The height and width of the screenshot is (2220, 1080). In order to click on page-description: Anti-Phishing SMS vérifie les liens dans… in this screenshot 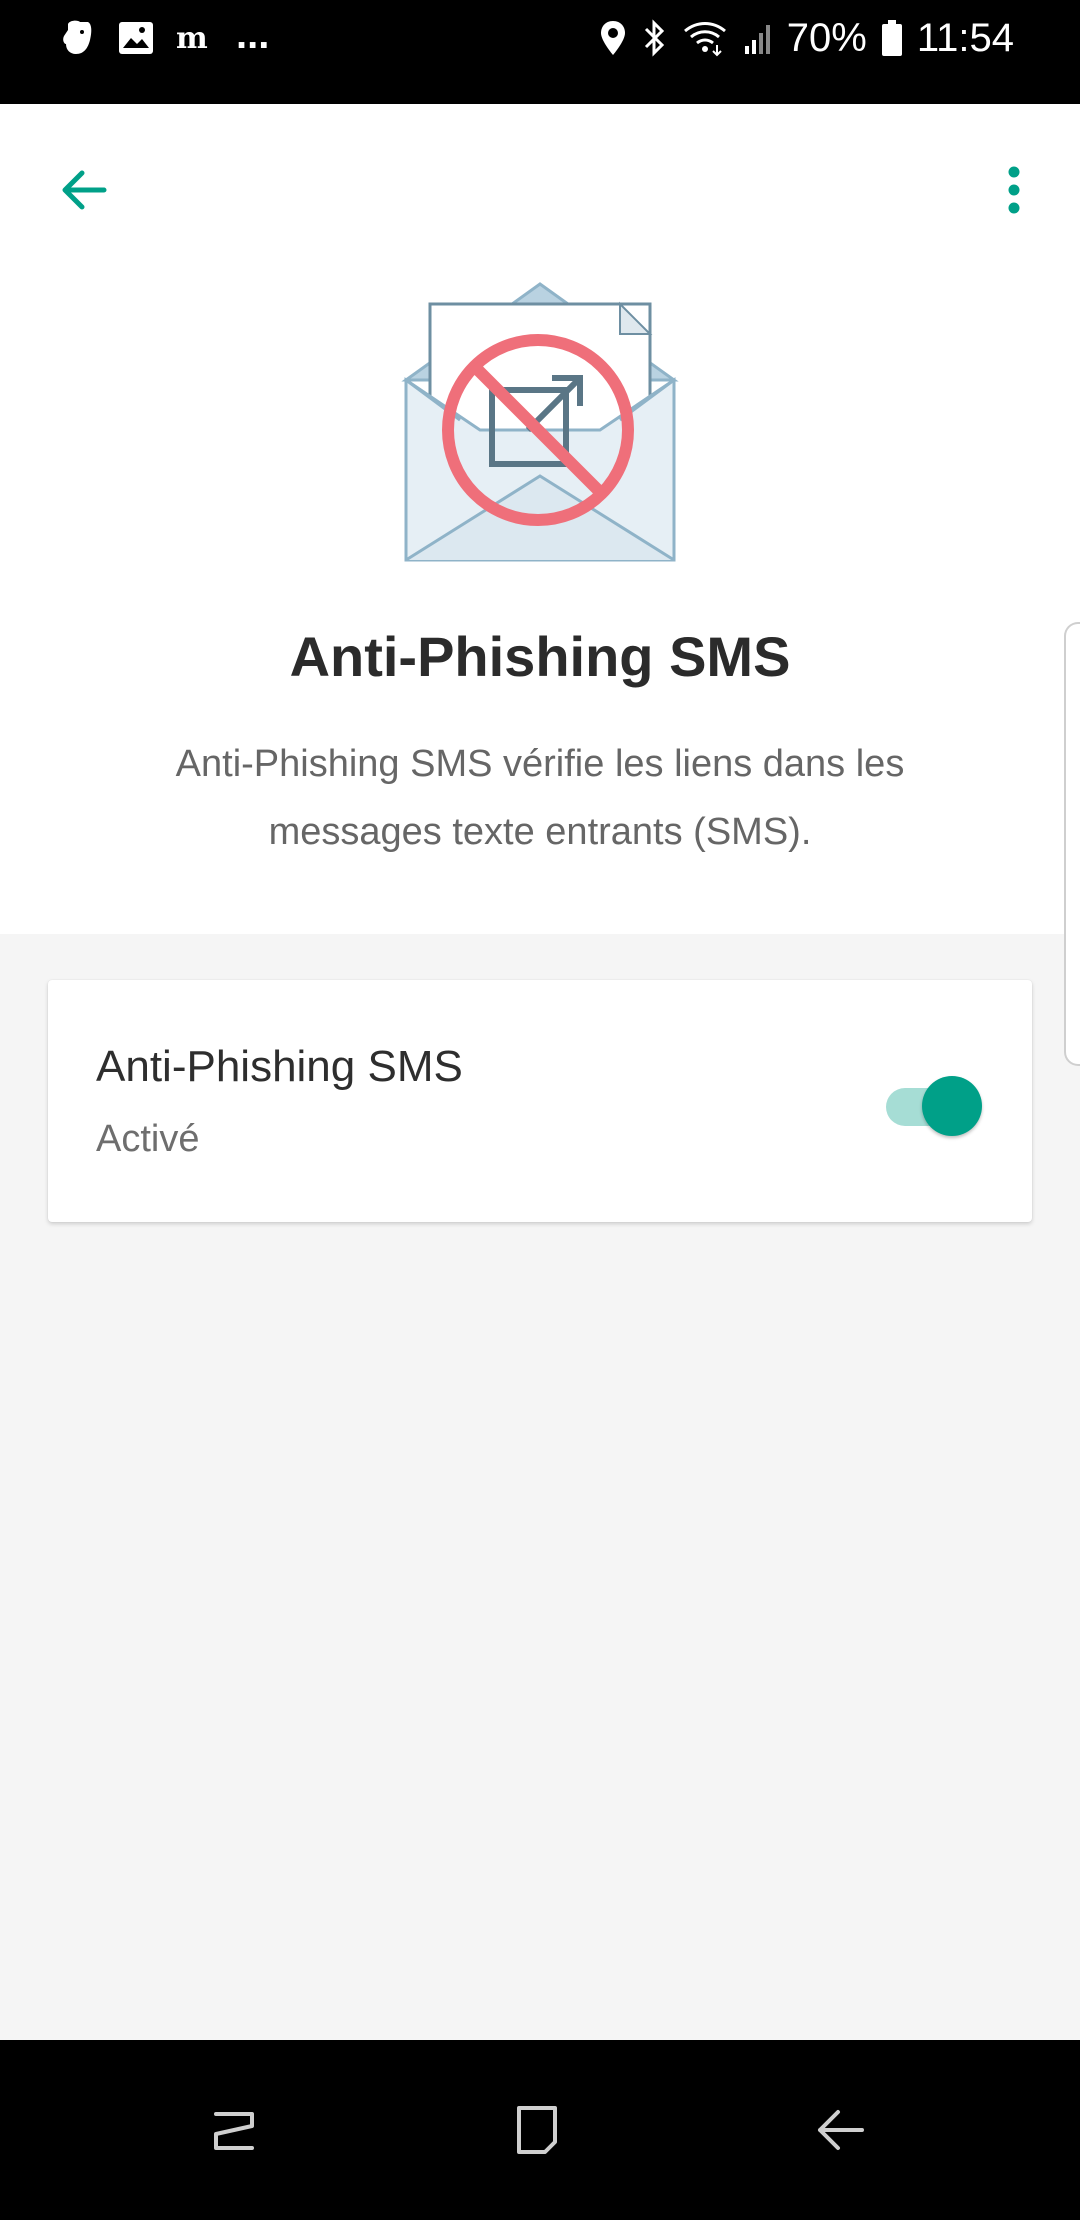, I will do `click(540, 798)`.